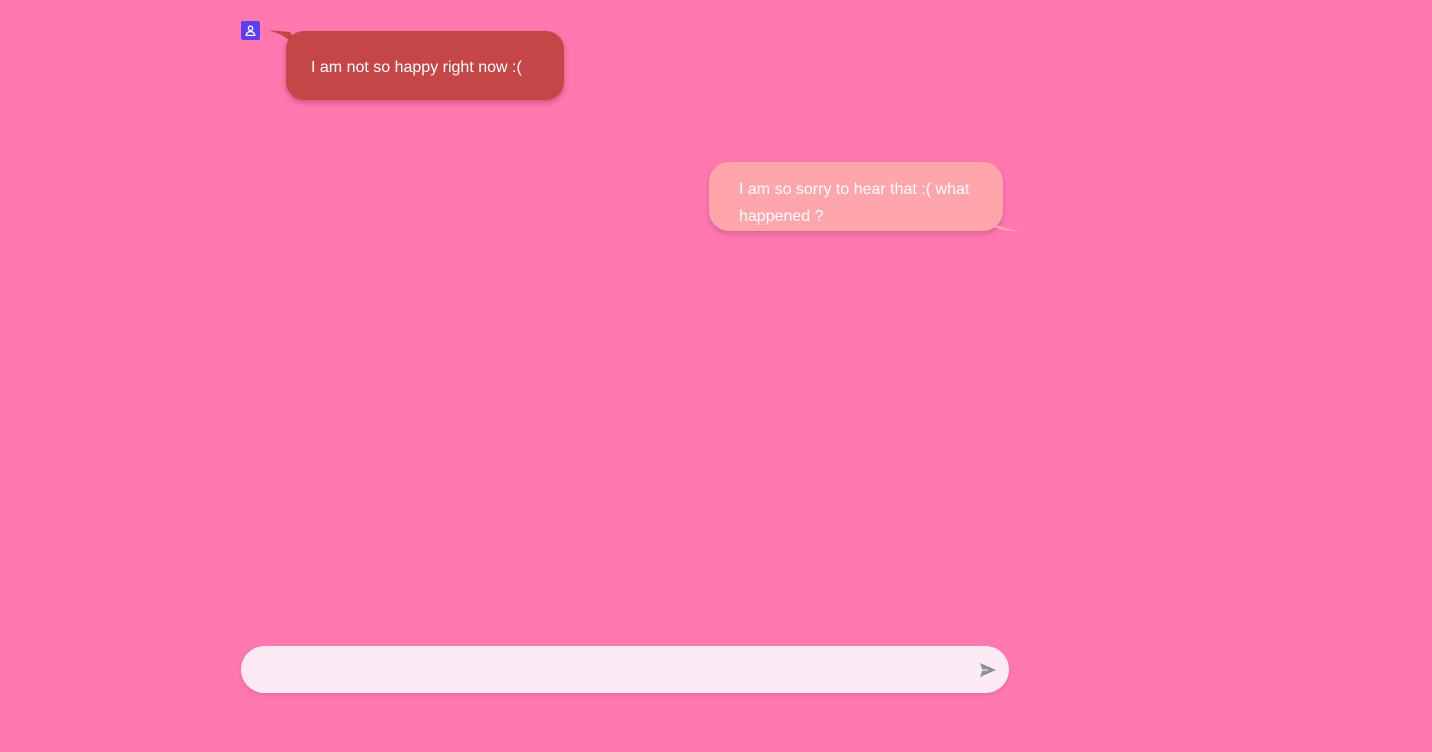  Describe the element at coordinates (416, 67) in the screenshot. I see `incoming-message-text: I am not so happy right now :(` at that location.